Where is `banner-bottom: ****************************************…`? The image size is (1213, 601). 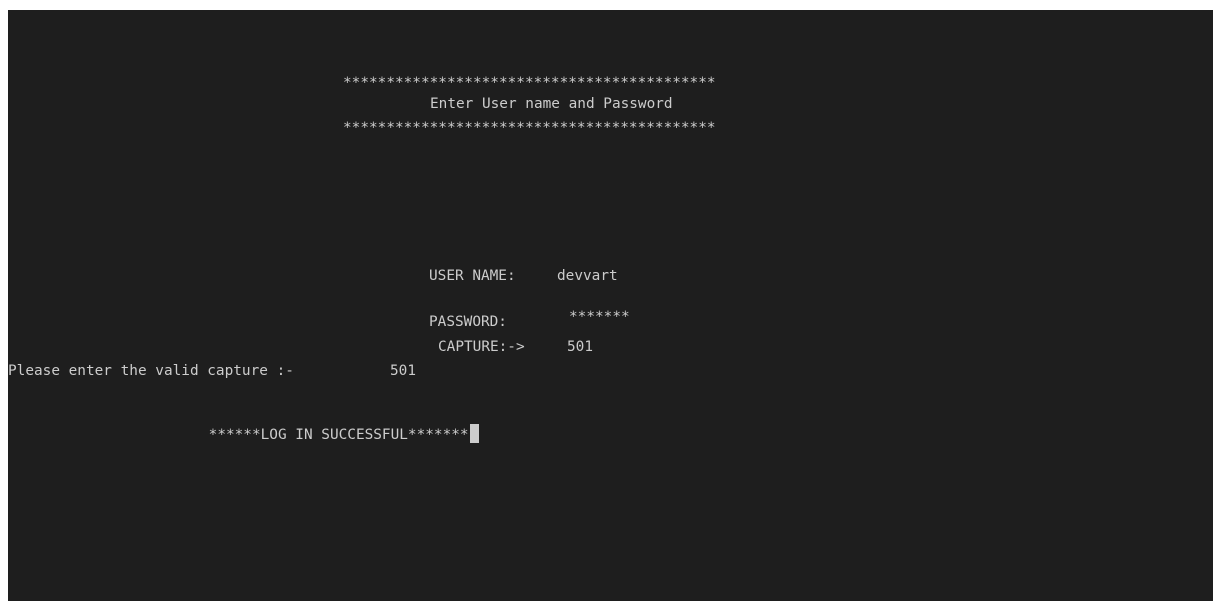 banner-bottom: ****************************************… is located at coordinates (529, 128).